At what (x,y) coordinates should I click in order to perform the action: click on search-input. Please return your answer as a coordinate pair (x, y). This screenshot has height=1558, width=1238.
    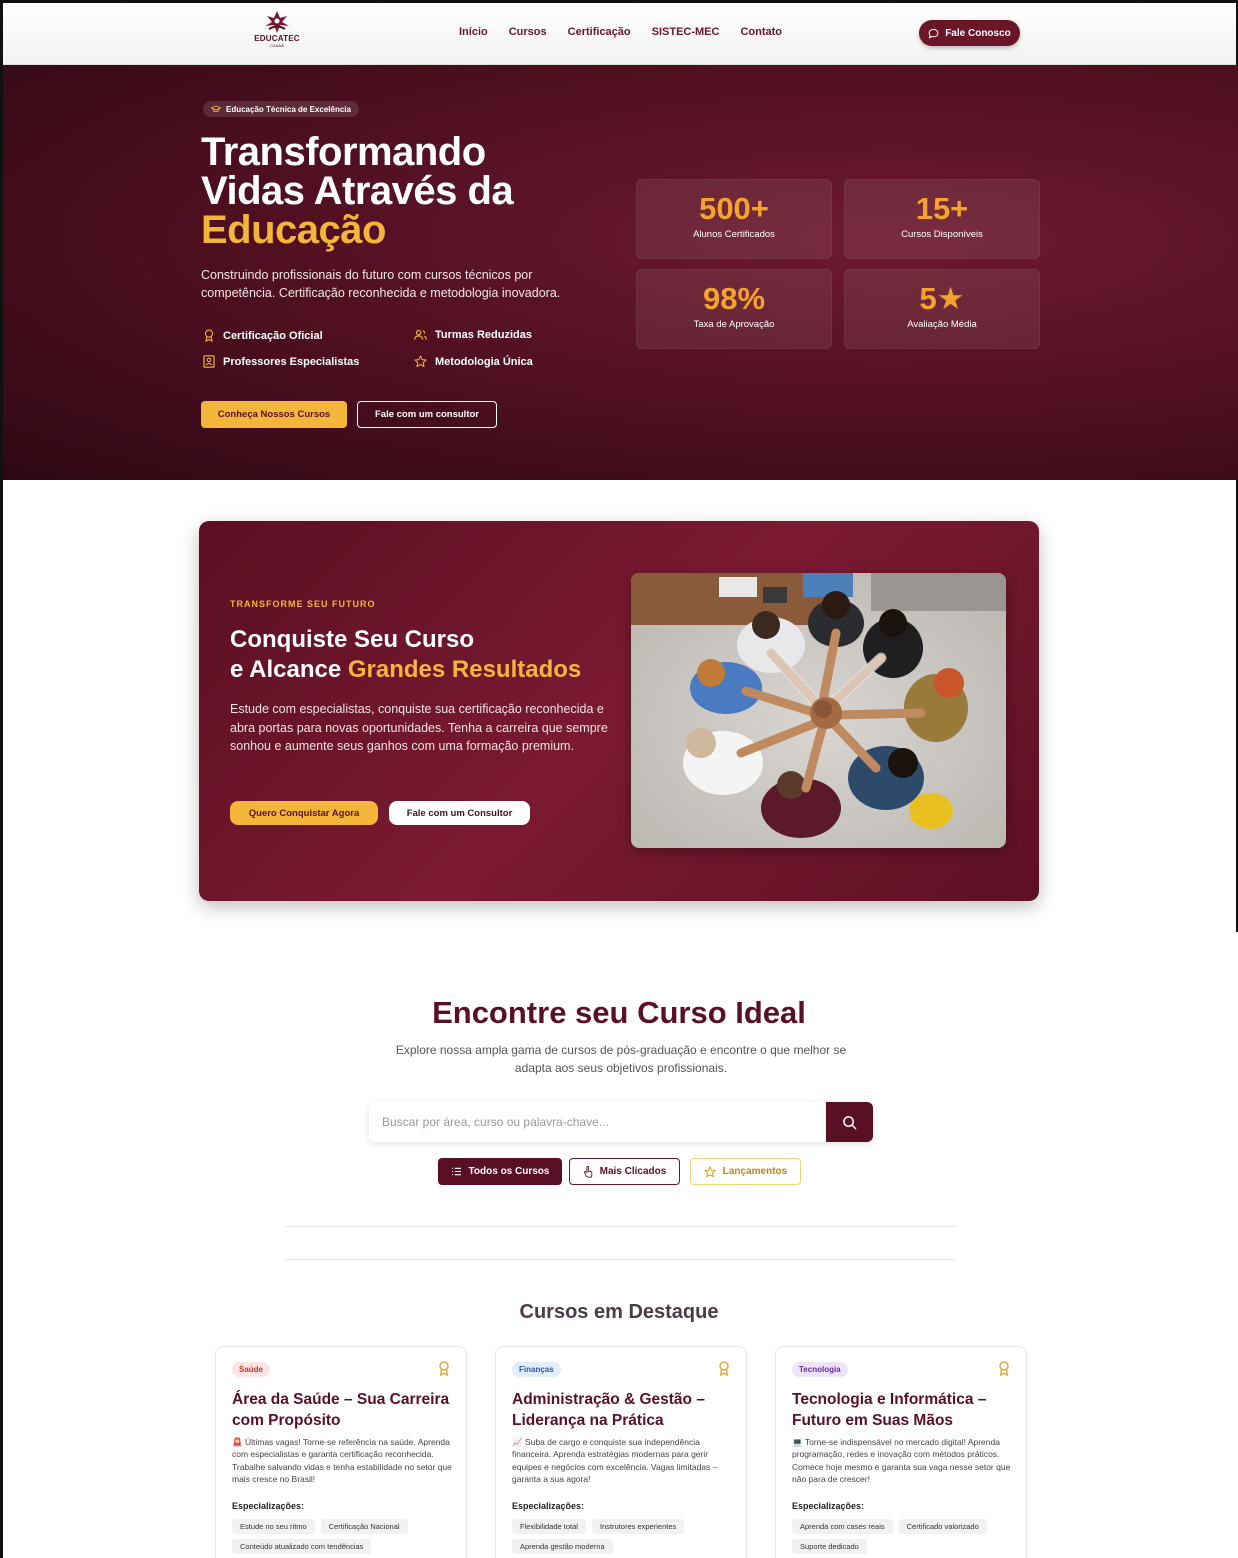
    Looking at the image, I should click on (597, 1122).